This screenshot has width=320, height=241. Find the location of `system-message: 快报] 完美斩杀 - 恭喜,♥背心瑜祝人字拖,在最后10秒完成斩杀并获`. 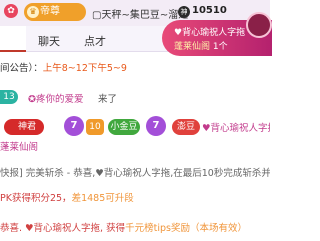

system-message: 快报] 完美斩杀 - 恭喜,♥背心瑜祝人字拖,在最后10秒完成斩杀并获 is located at coordinates (135, 173).